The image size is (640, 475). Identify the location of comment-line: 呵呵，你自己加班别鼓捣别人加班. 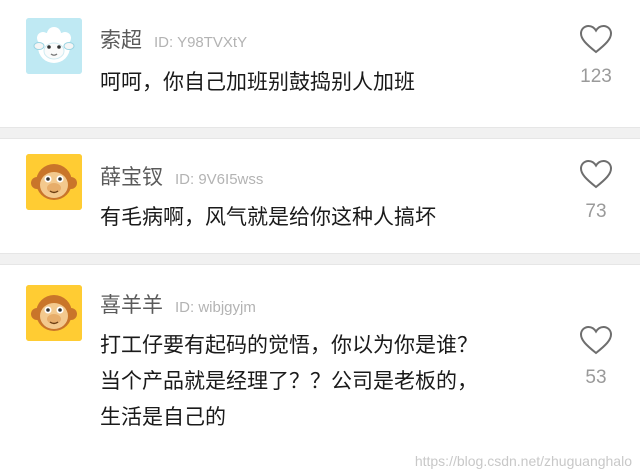
(257, 82).